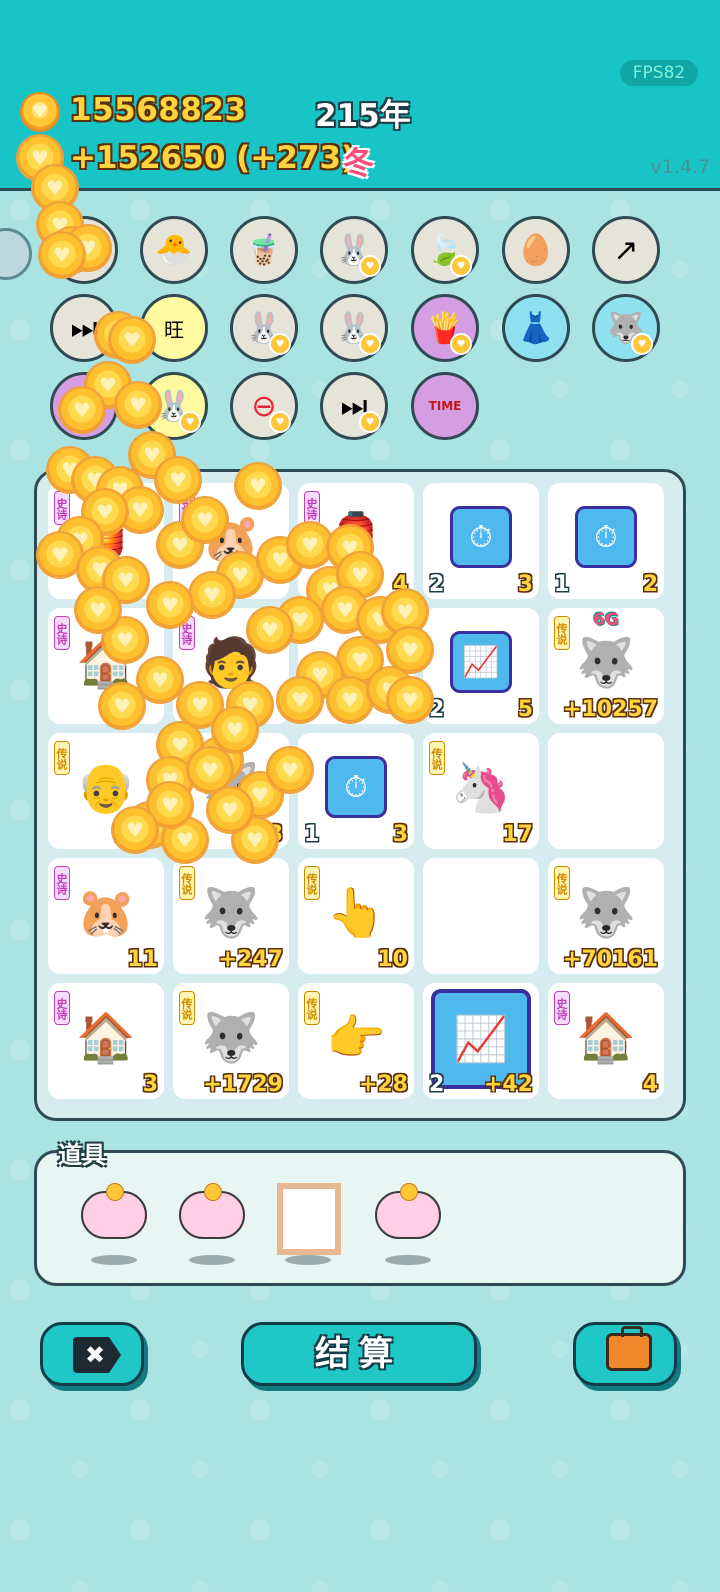 Image resolution: width=720 pixels, height=1592 pixels. I want to click on board-cell: 传说 🐺 +247, so click(231, 916).